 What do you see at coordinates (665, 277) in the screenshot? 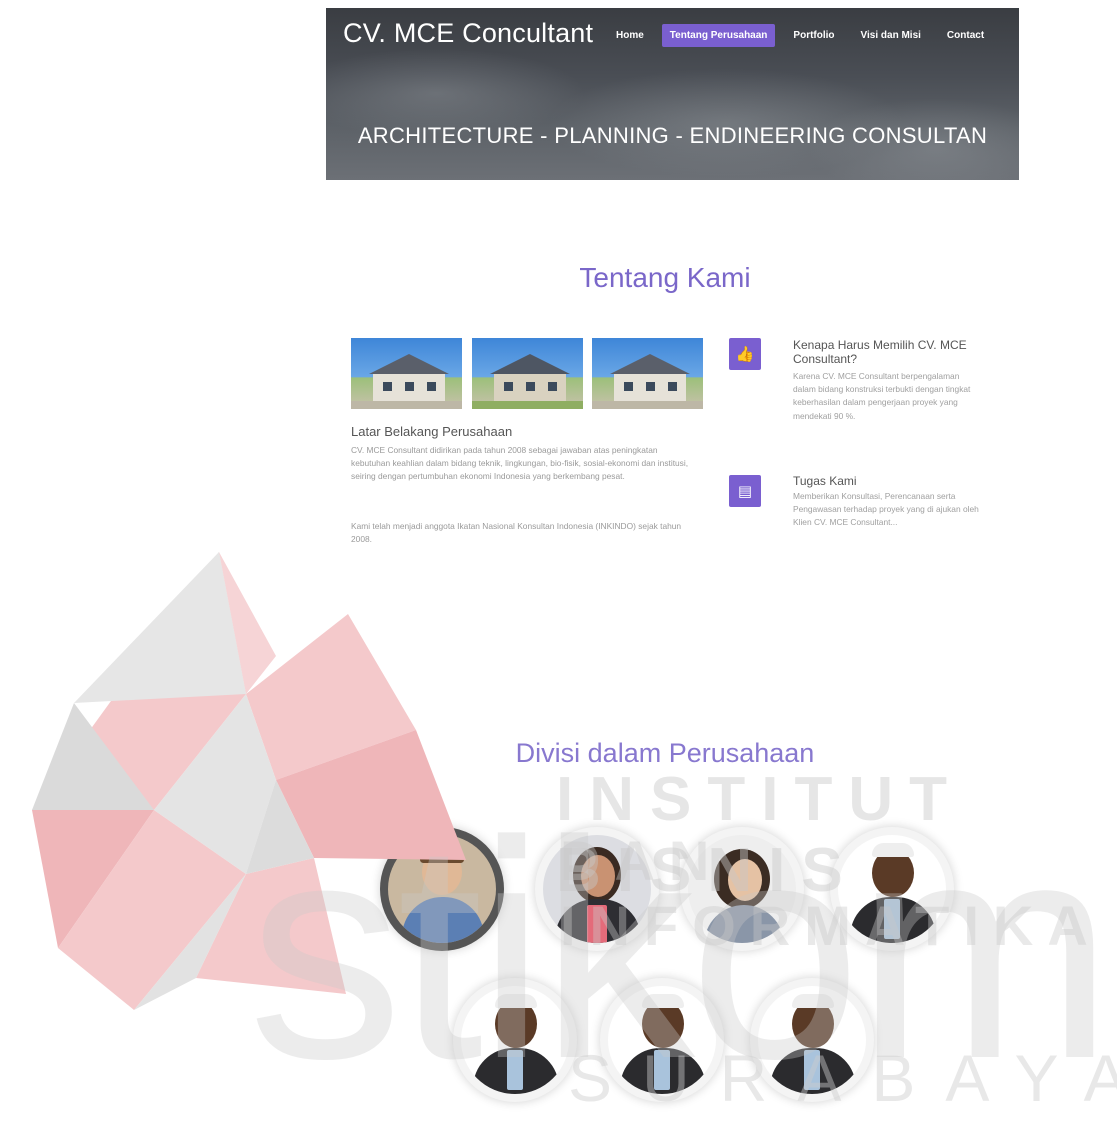
I see `section-title-about: Tentang Kami` at bounding box center [665, 277].